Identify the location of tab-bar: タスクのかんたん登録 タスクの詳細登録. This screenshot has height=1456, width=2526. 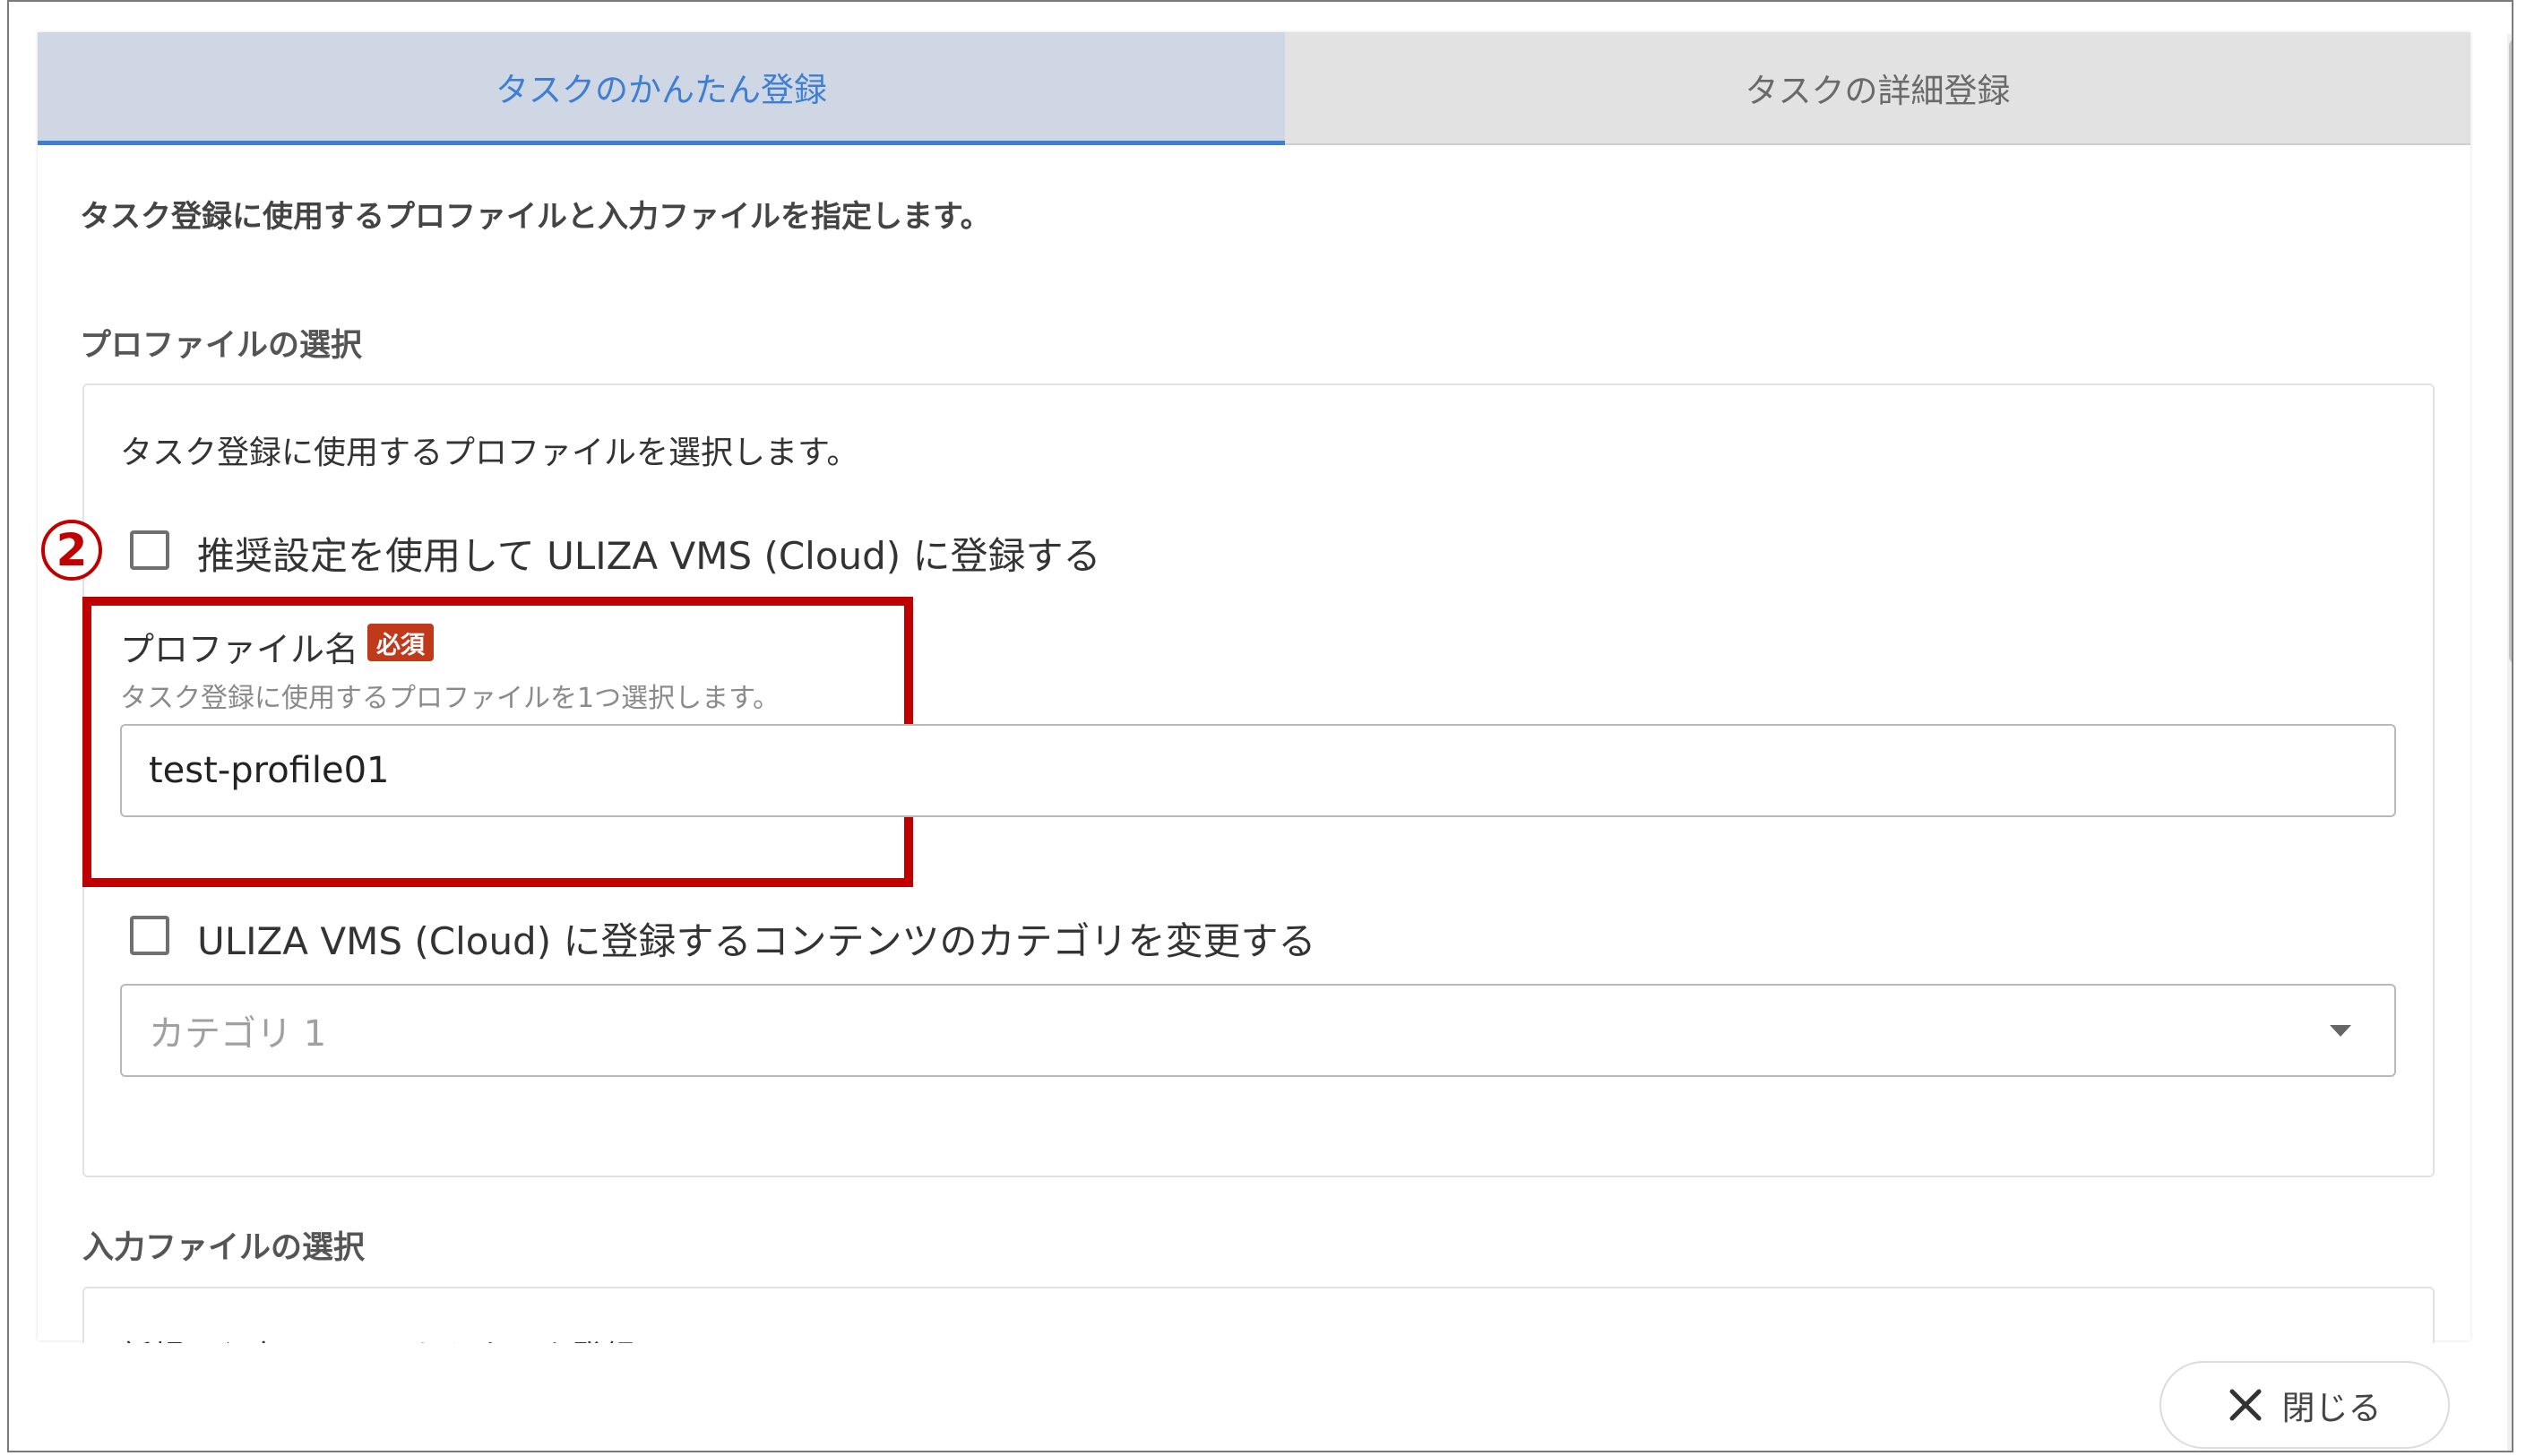
(1254, 88).